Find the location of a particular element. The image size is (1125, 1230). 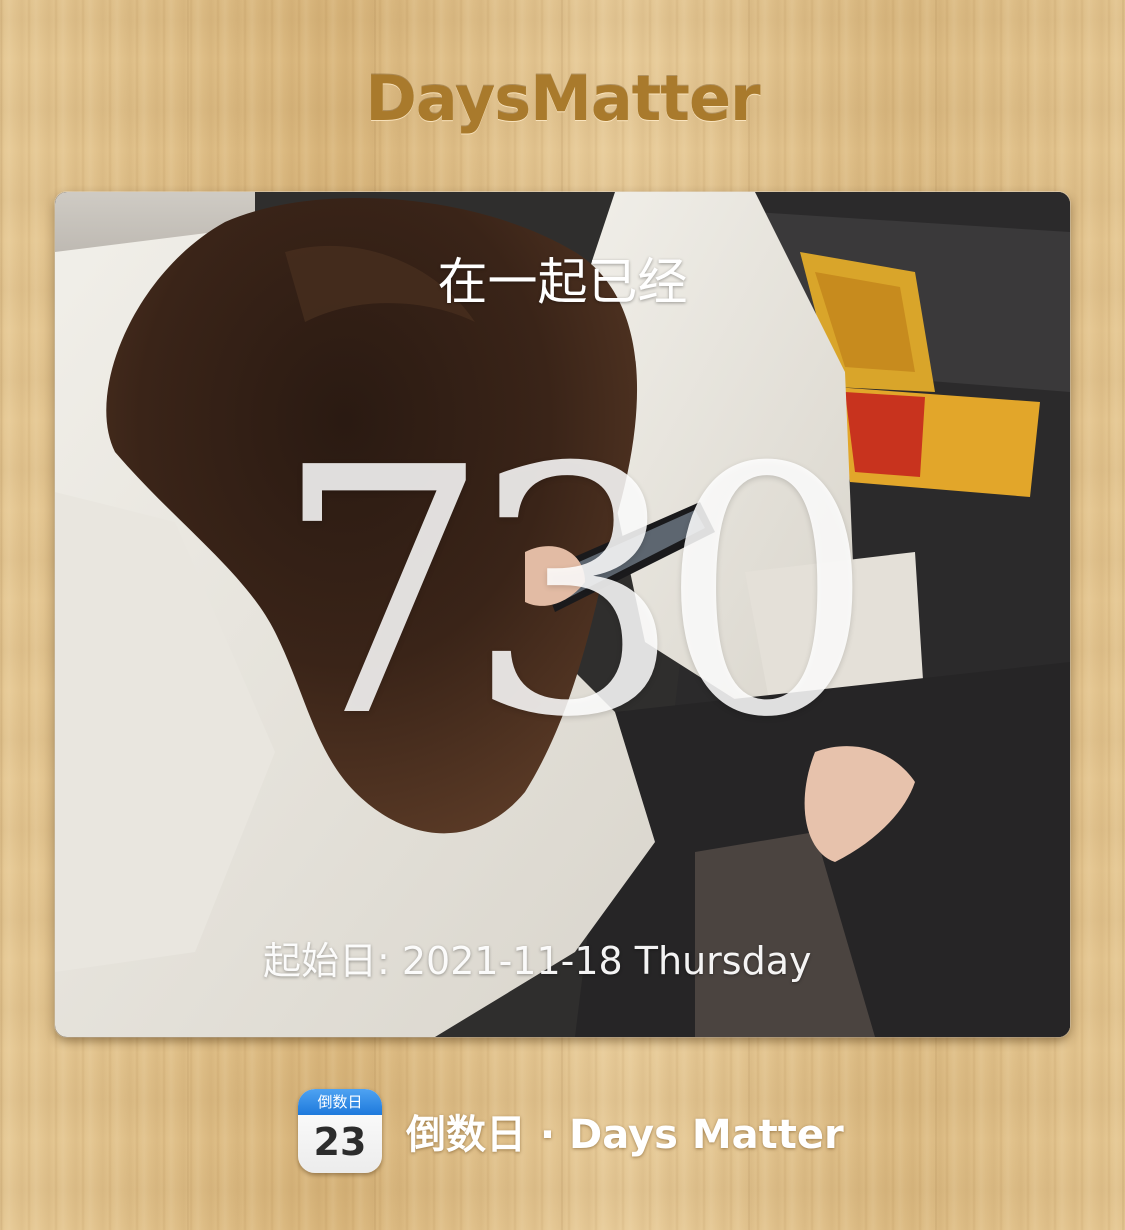

app-title: DaysMatter is located at coordinates (562, 98).